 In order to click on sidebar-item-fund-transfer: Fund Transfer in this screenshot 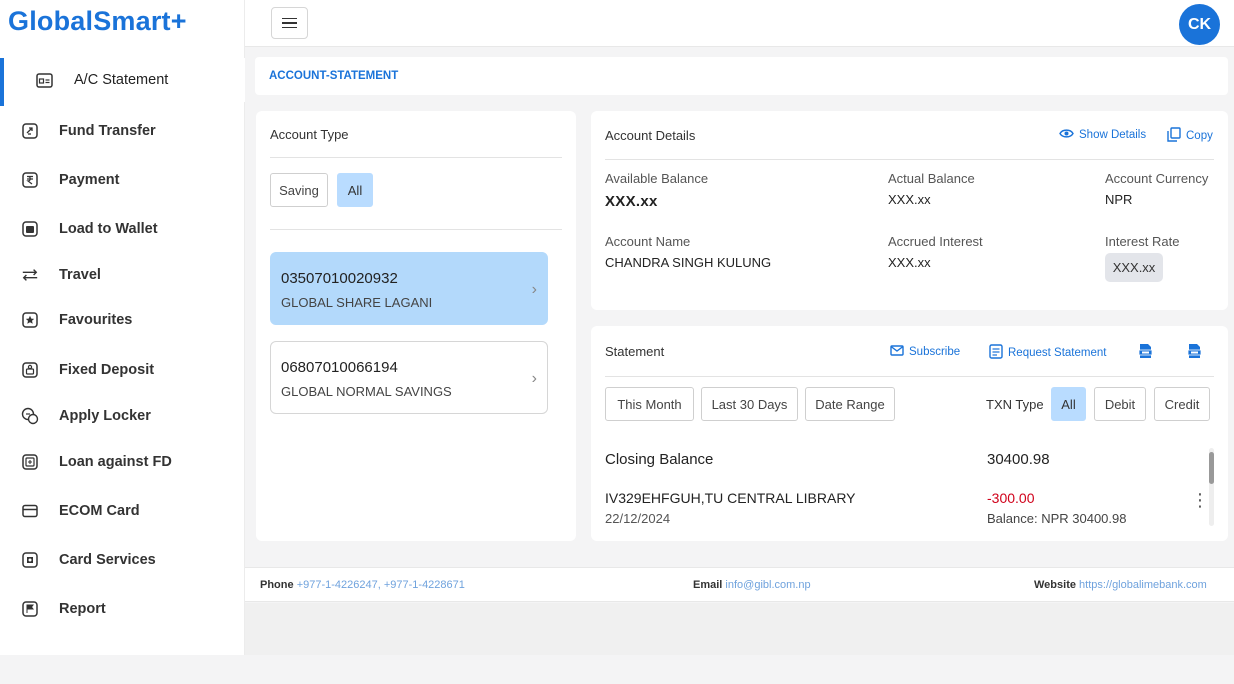, I will do `click(122, 131)`.